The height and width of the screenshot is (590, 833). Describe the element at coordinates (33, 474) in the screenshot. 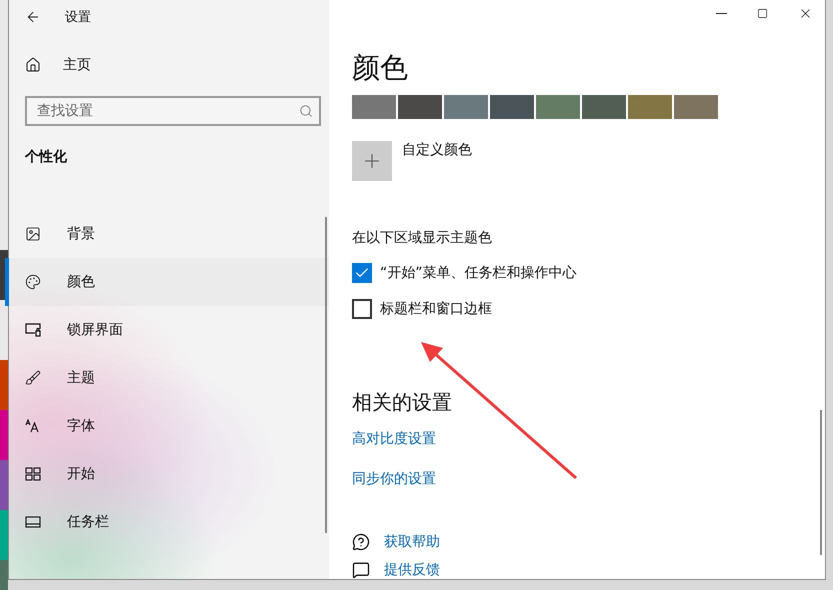

I see `start-tiles-icon` at that location.